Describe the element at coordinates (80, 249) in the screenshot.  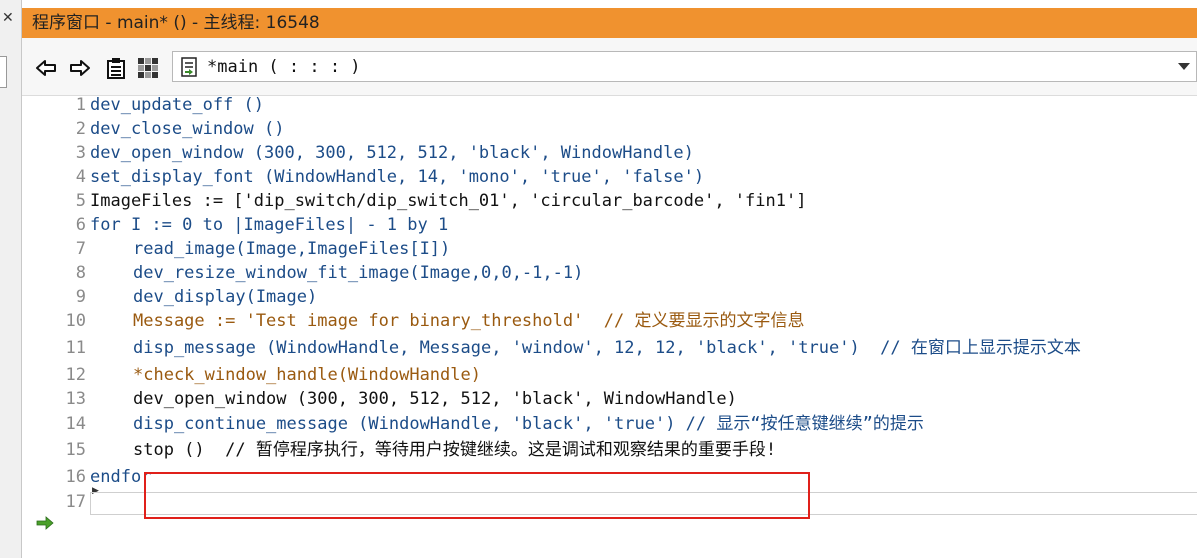
I see `line-number: 7` at that location.